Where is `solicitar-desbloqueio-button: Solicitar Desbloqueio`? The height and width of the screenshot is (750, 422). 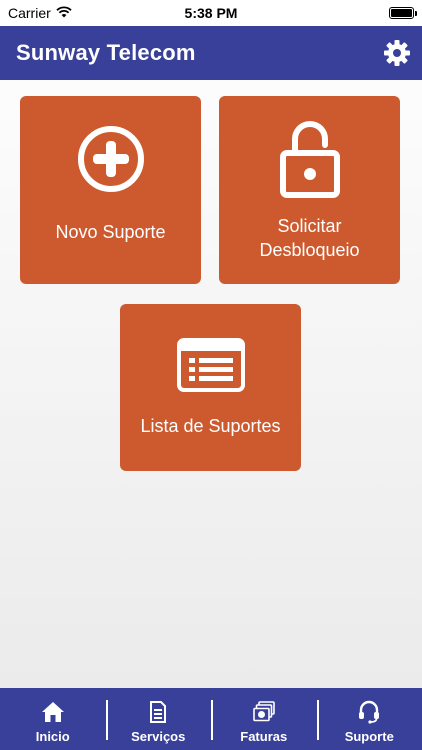
solicitar-desbloqueio-button: Solicitar Desbloqueio is located at coordinates (309, 190).